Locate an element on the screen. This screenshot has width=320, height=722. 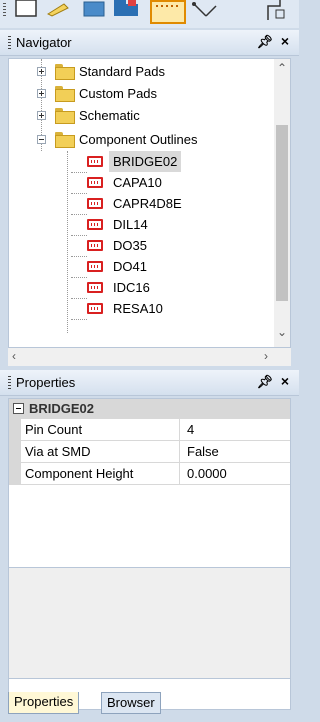
toolbar-grip is located at coordinates (4, 10).